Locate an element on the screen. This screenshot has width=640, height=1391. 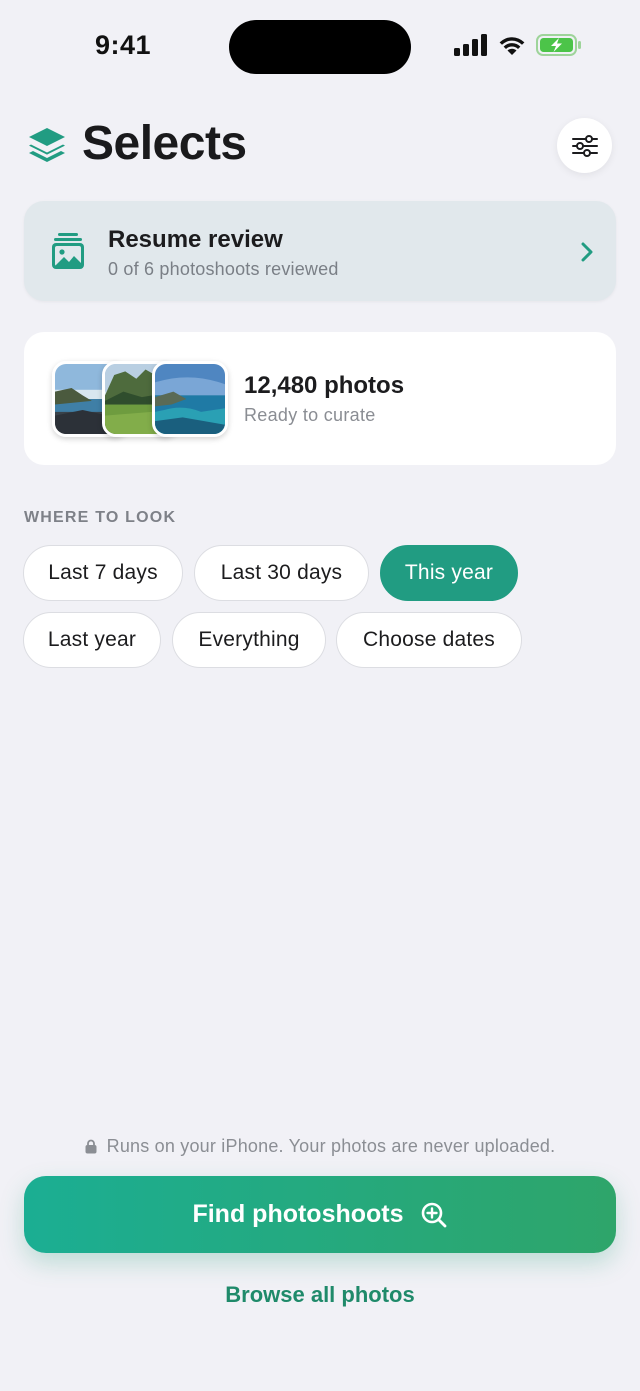
status-icons is located at coordinates (518, 45).